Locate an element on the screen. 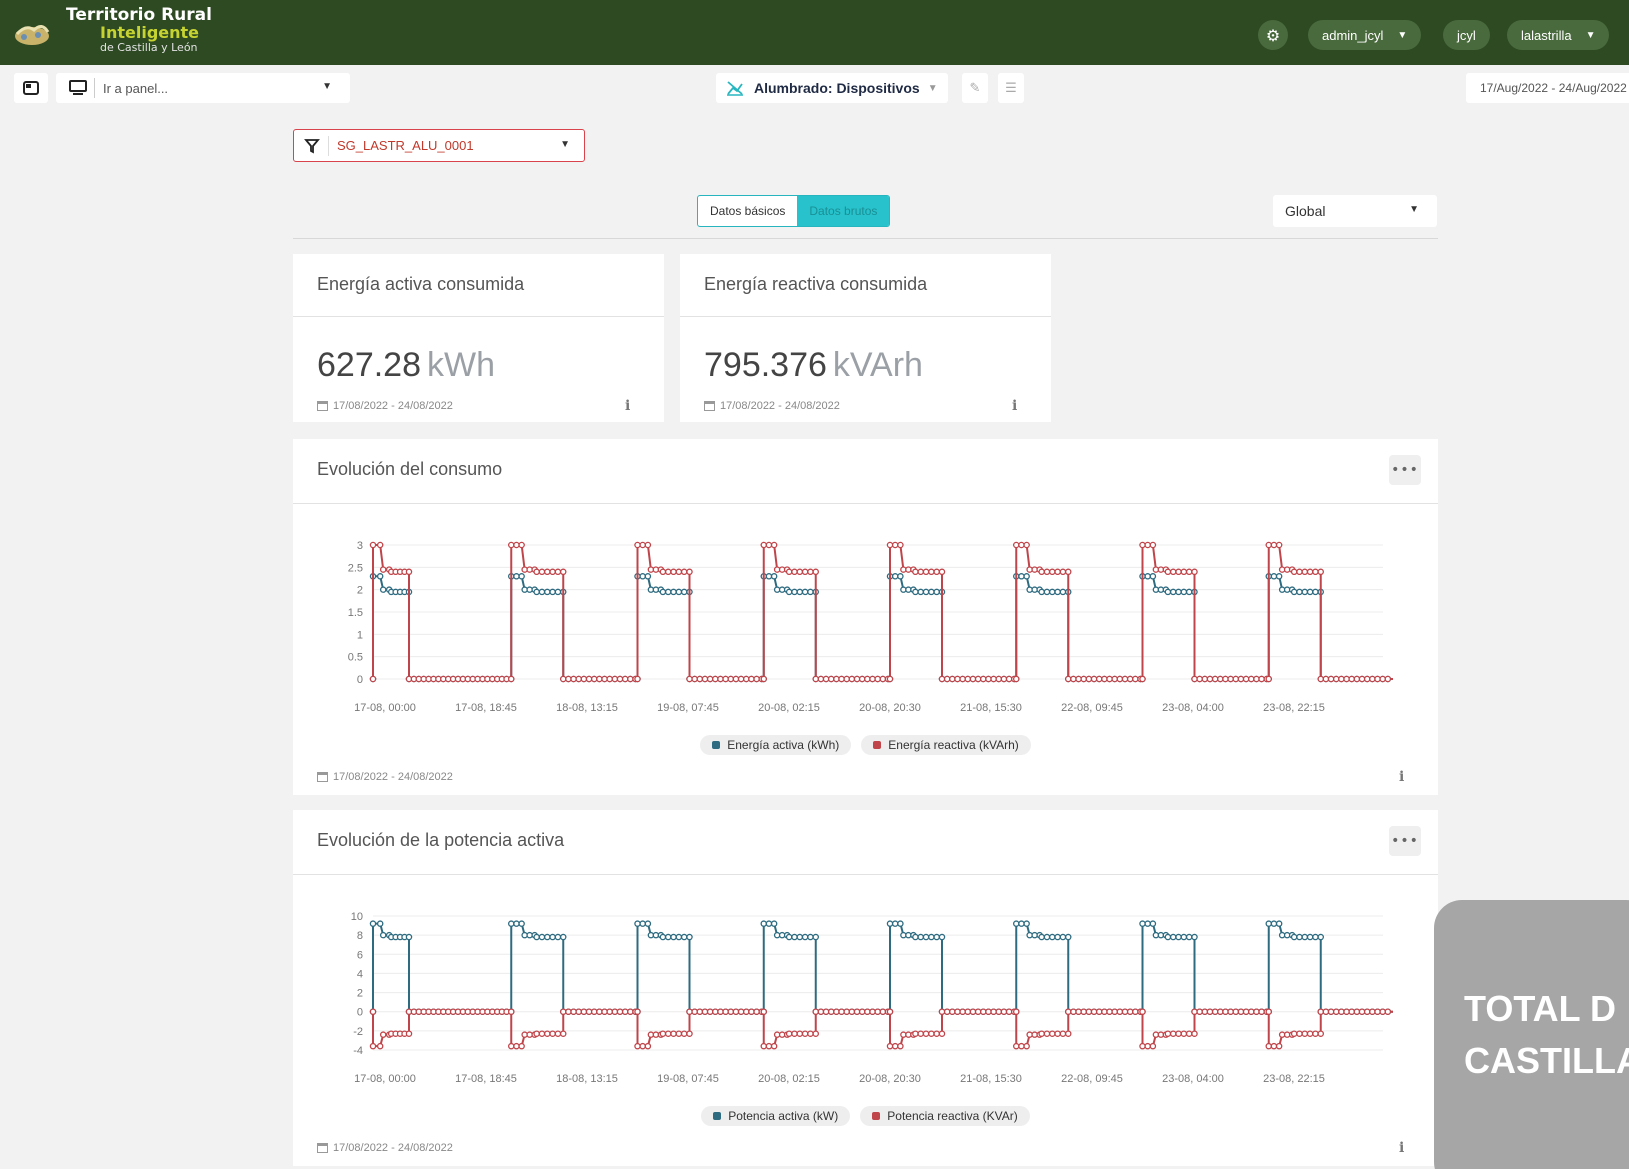 The image size is (1629, 1169). raw-data-tab: Datos brutos is located at coordinates (843, 211).